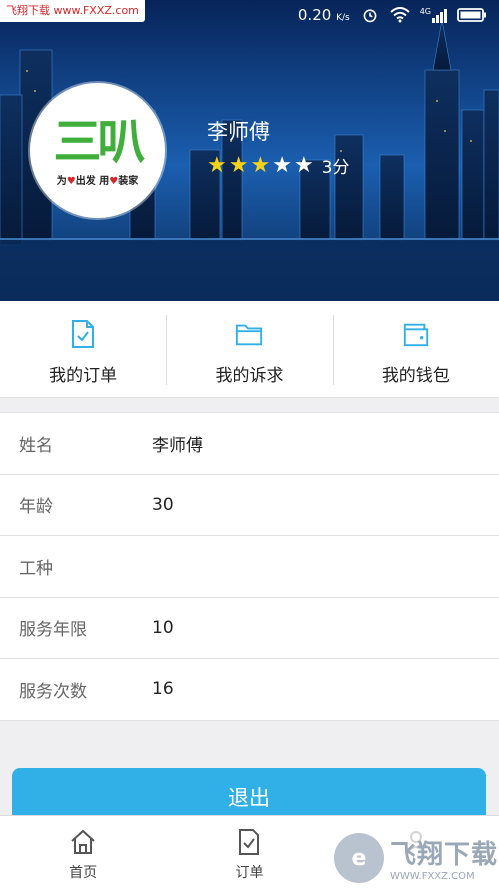 This screenshot has width=499, height=890. I want to click on avatar: 三叭 为♥出发 用♥装家, so click(97, 150).